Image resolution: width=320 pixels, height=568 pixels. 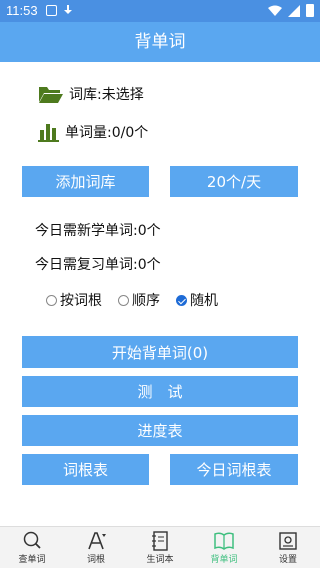 What do you see at coordinates (32, 540) in the screenshot?
I see `search-icon` at bounding box center [32, 540].